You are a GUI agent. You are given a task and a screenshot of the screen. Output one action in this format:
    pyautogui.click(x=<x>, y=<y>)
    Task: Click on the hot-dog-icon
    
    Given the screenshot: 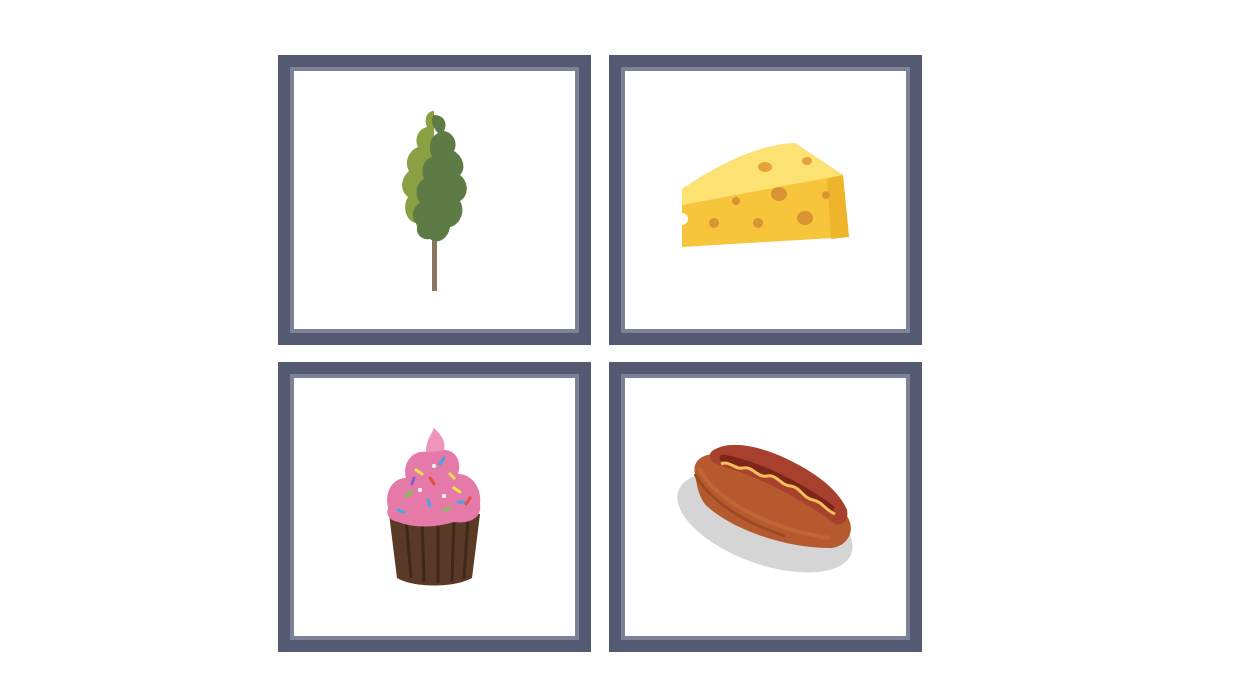 What is the action you would take?
    pyautogui.click(x=765, y=508)
    